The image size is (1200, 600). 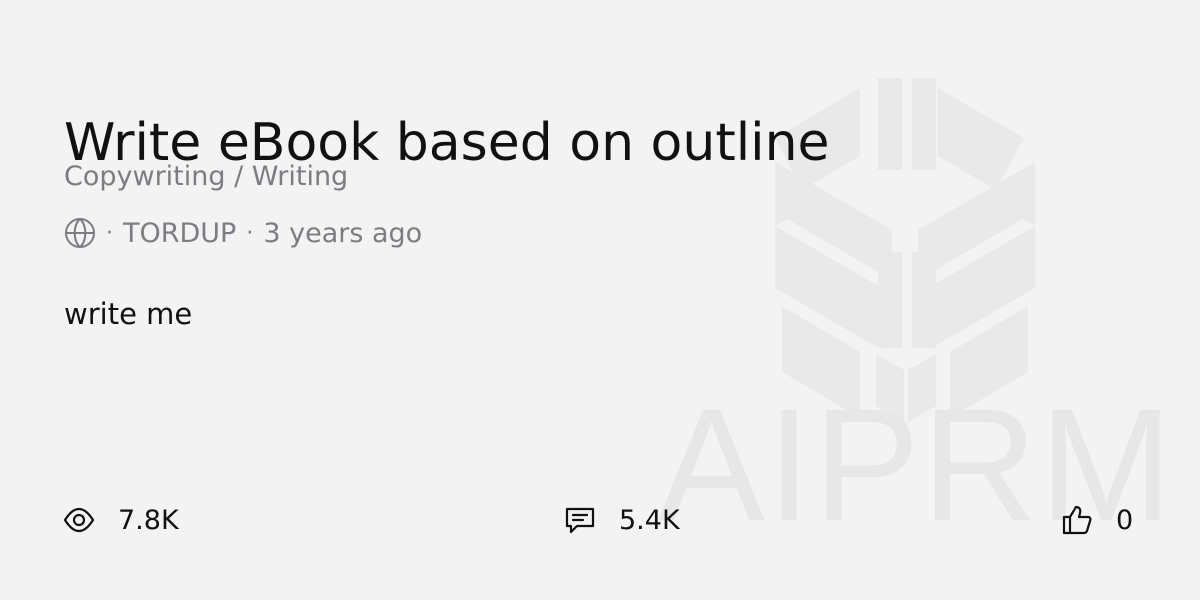 What do you see at coordinates (580, 520) in the screenshot?
I see `comment-icon` at bounding box center [580, 520].